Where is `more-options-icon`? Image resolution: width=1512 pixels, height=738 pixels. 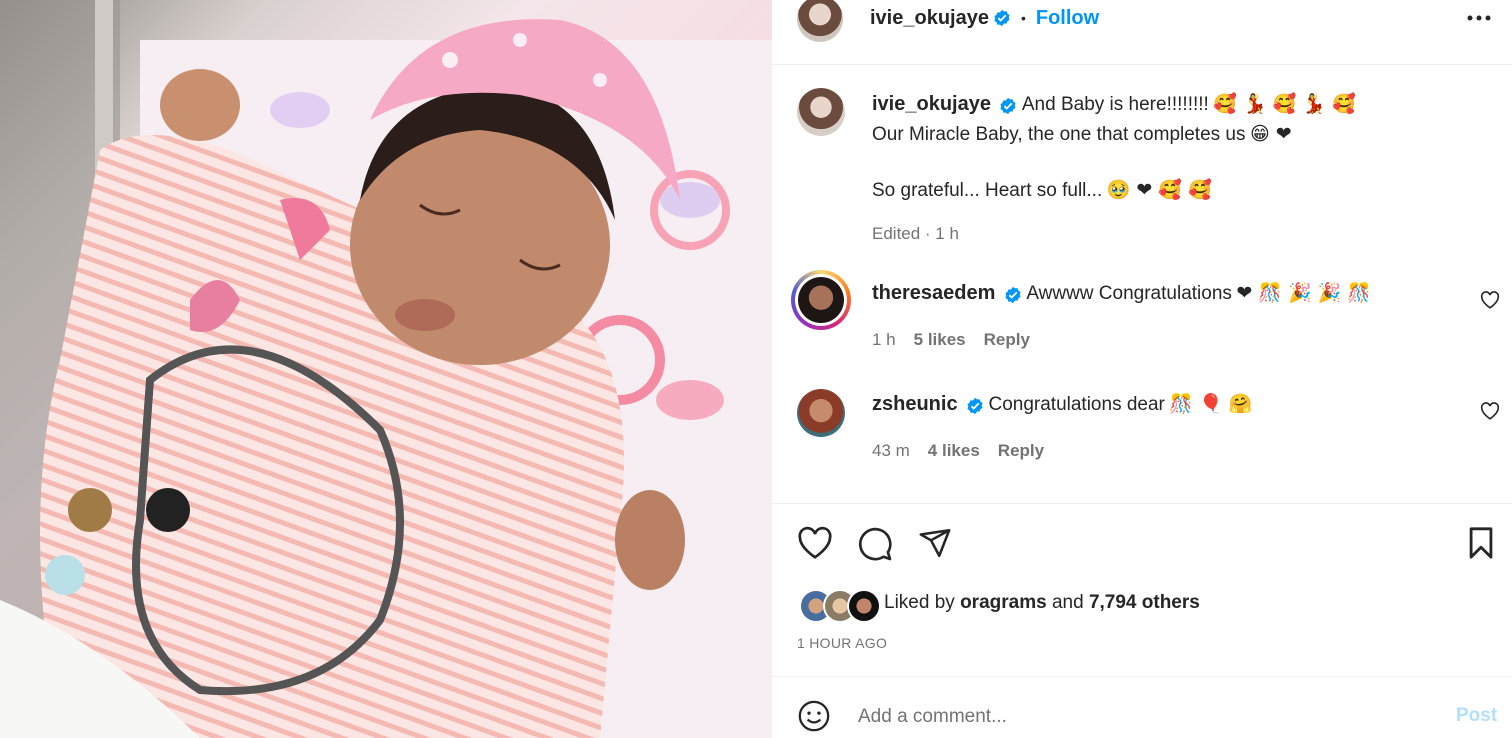
more-options-icon is located at coordinates (1479, 18).